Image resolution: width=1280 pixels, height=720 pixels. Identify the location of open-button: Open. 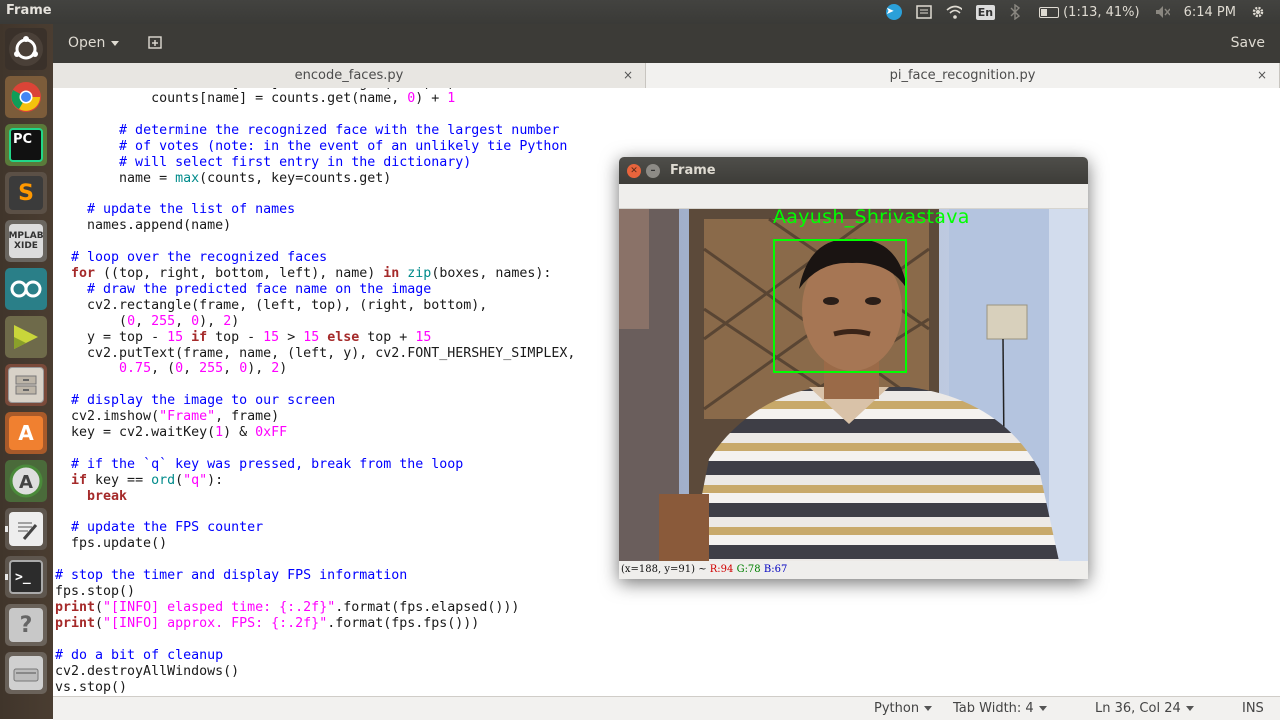
(94, 43).